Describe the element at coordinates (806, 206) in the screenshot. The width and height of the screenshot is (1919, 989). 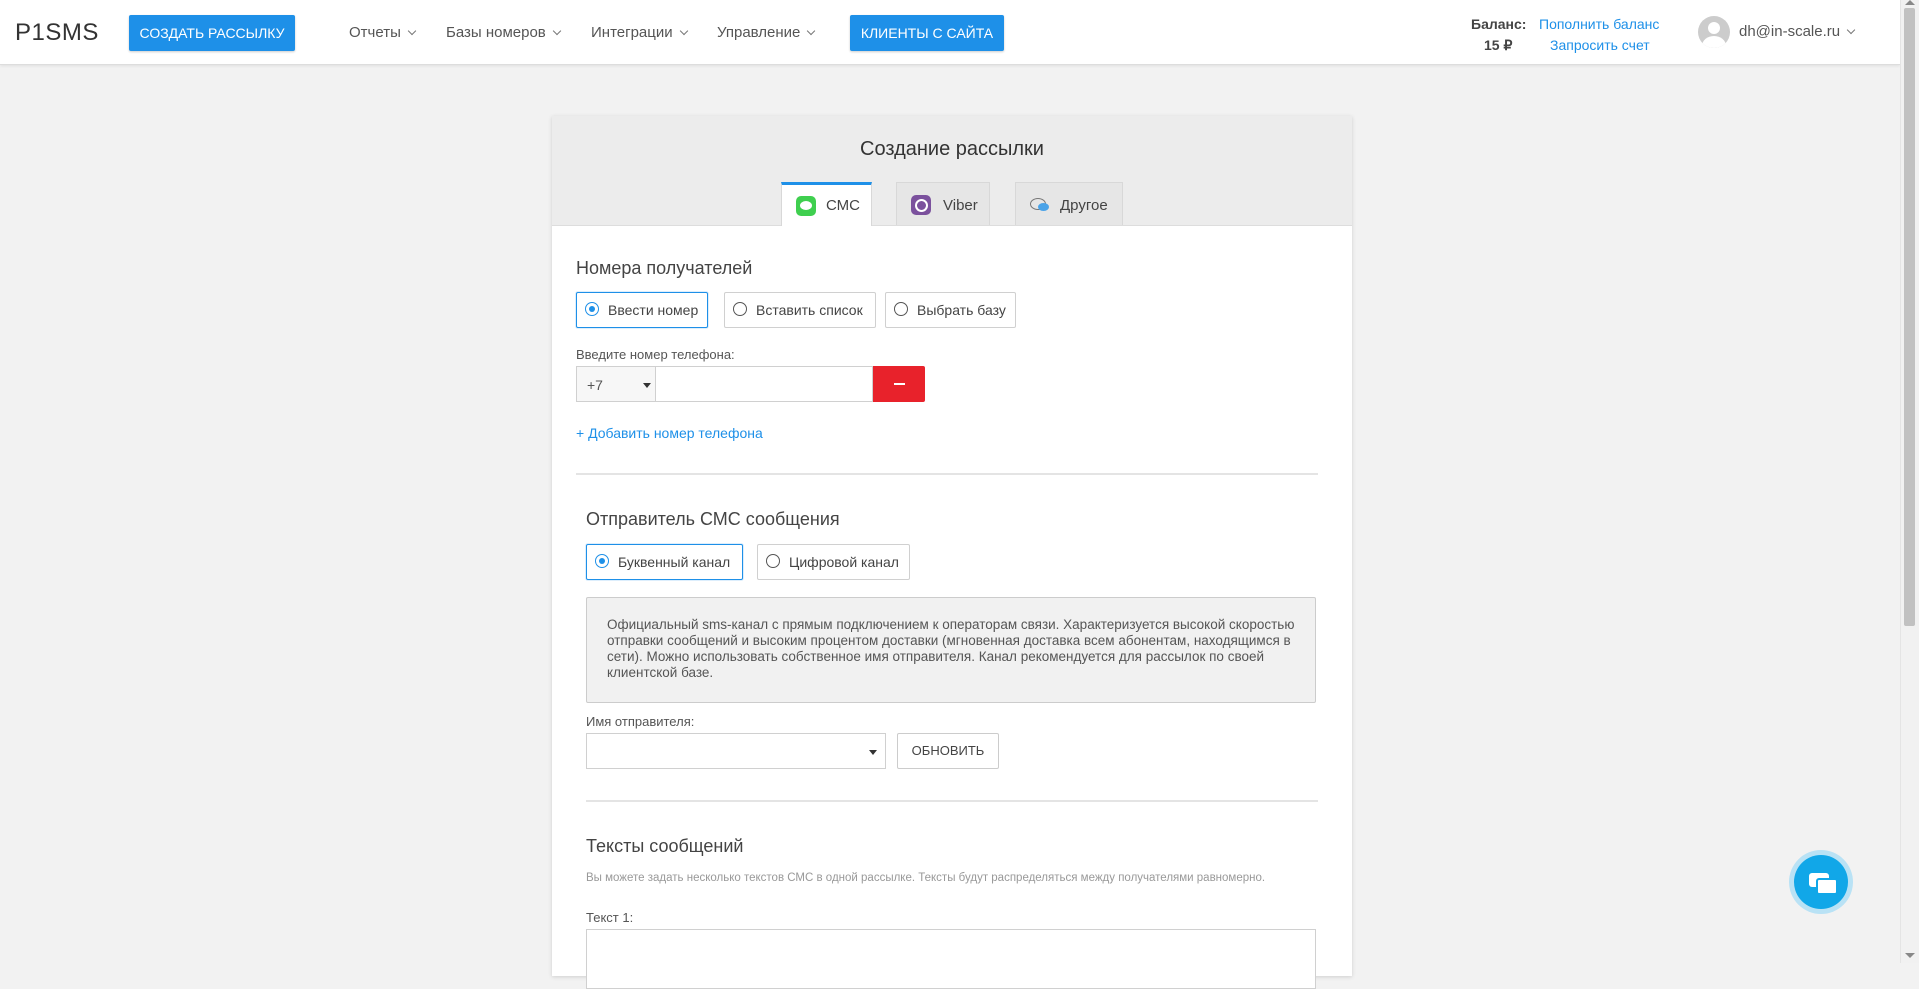
I see `sms-icon` at that location.